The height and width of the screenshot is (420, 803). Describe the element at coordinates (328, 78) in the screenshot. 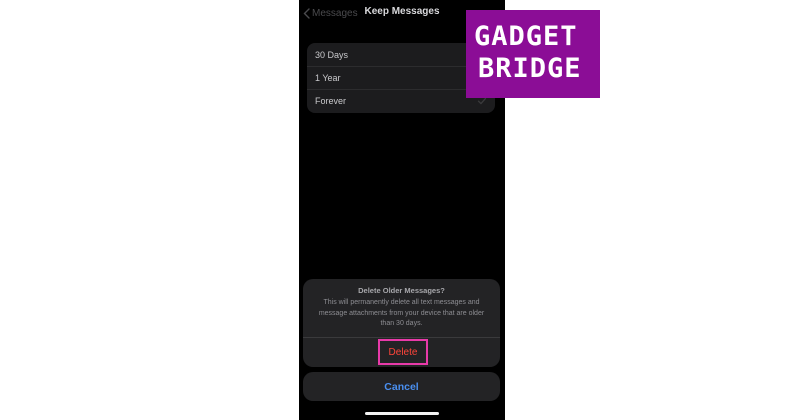

I see `option-label: 1 Year` at that location.